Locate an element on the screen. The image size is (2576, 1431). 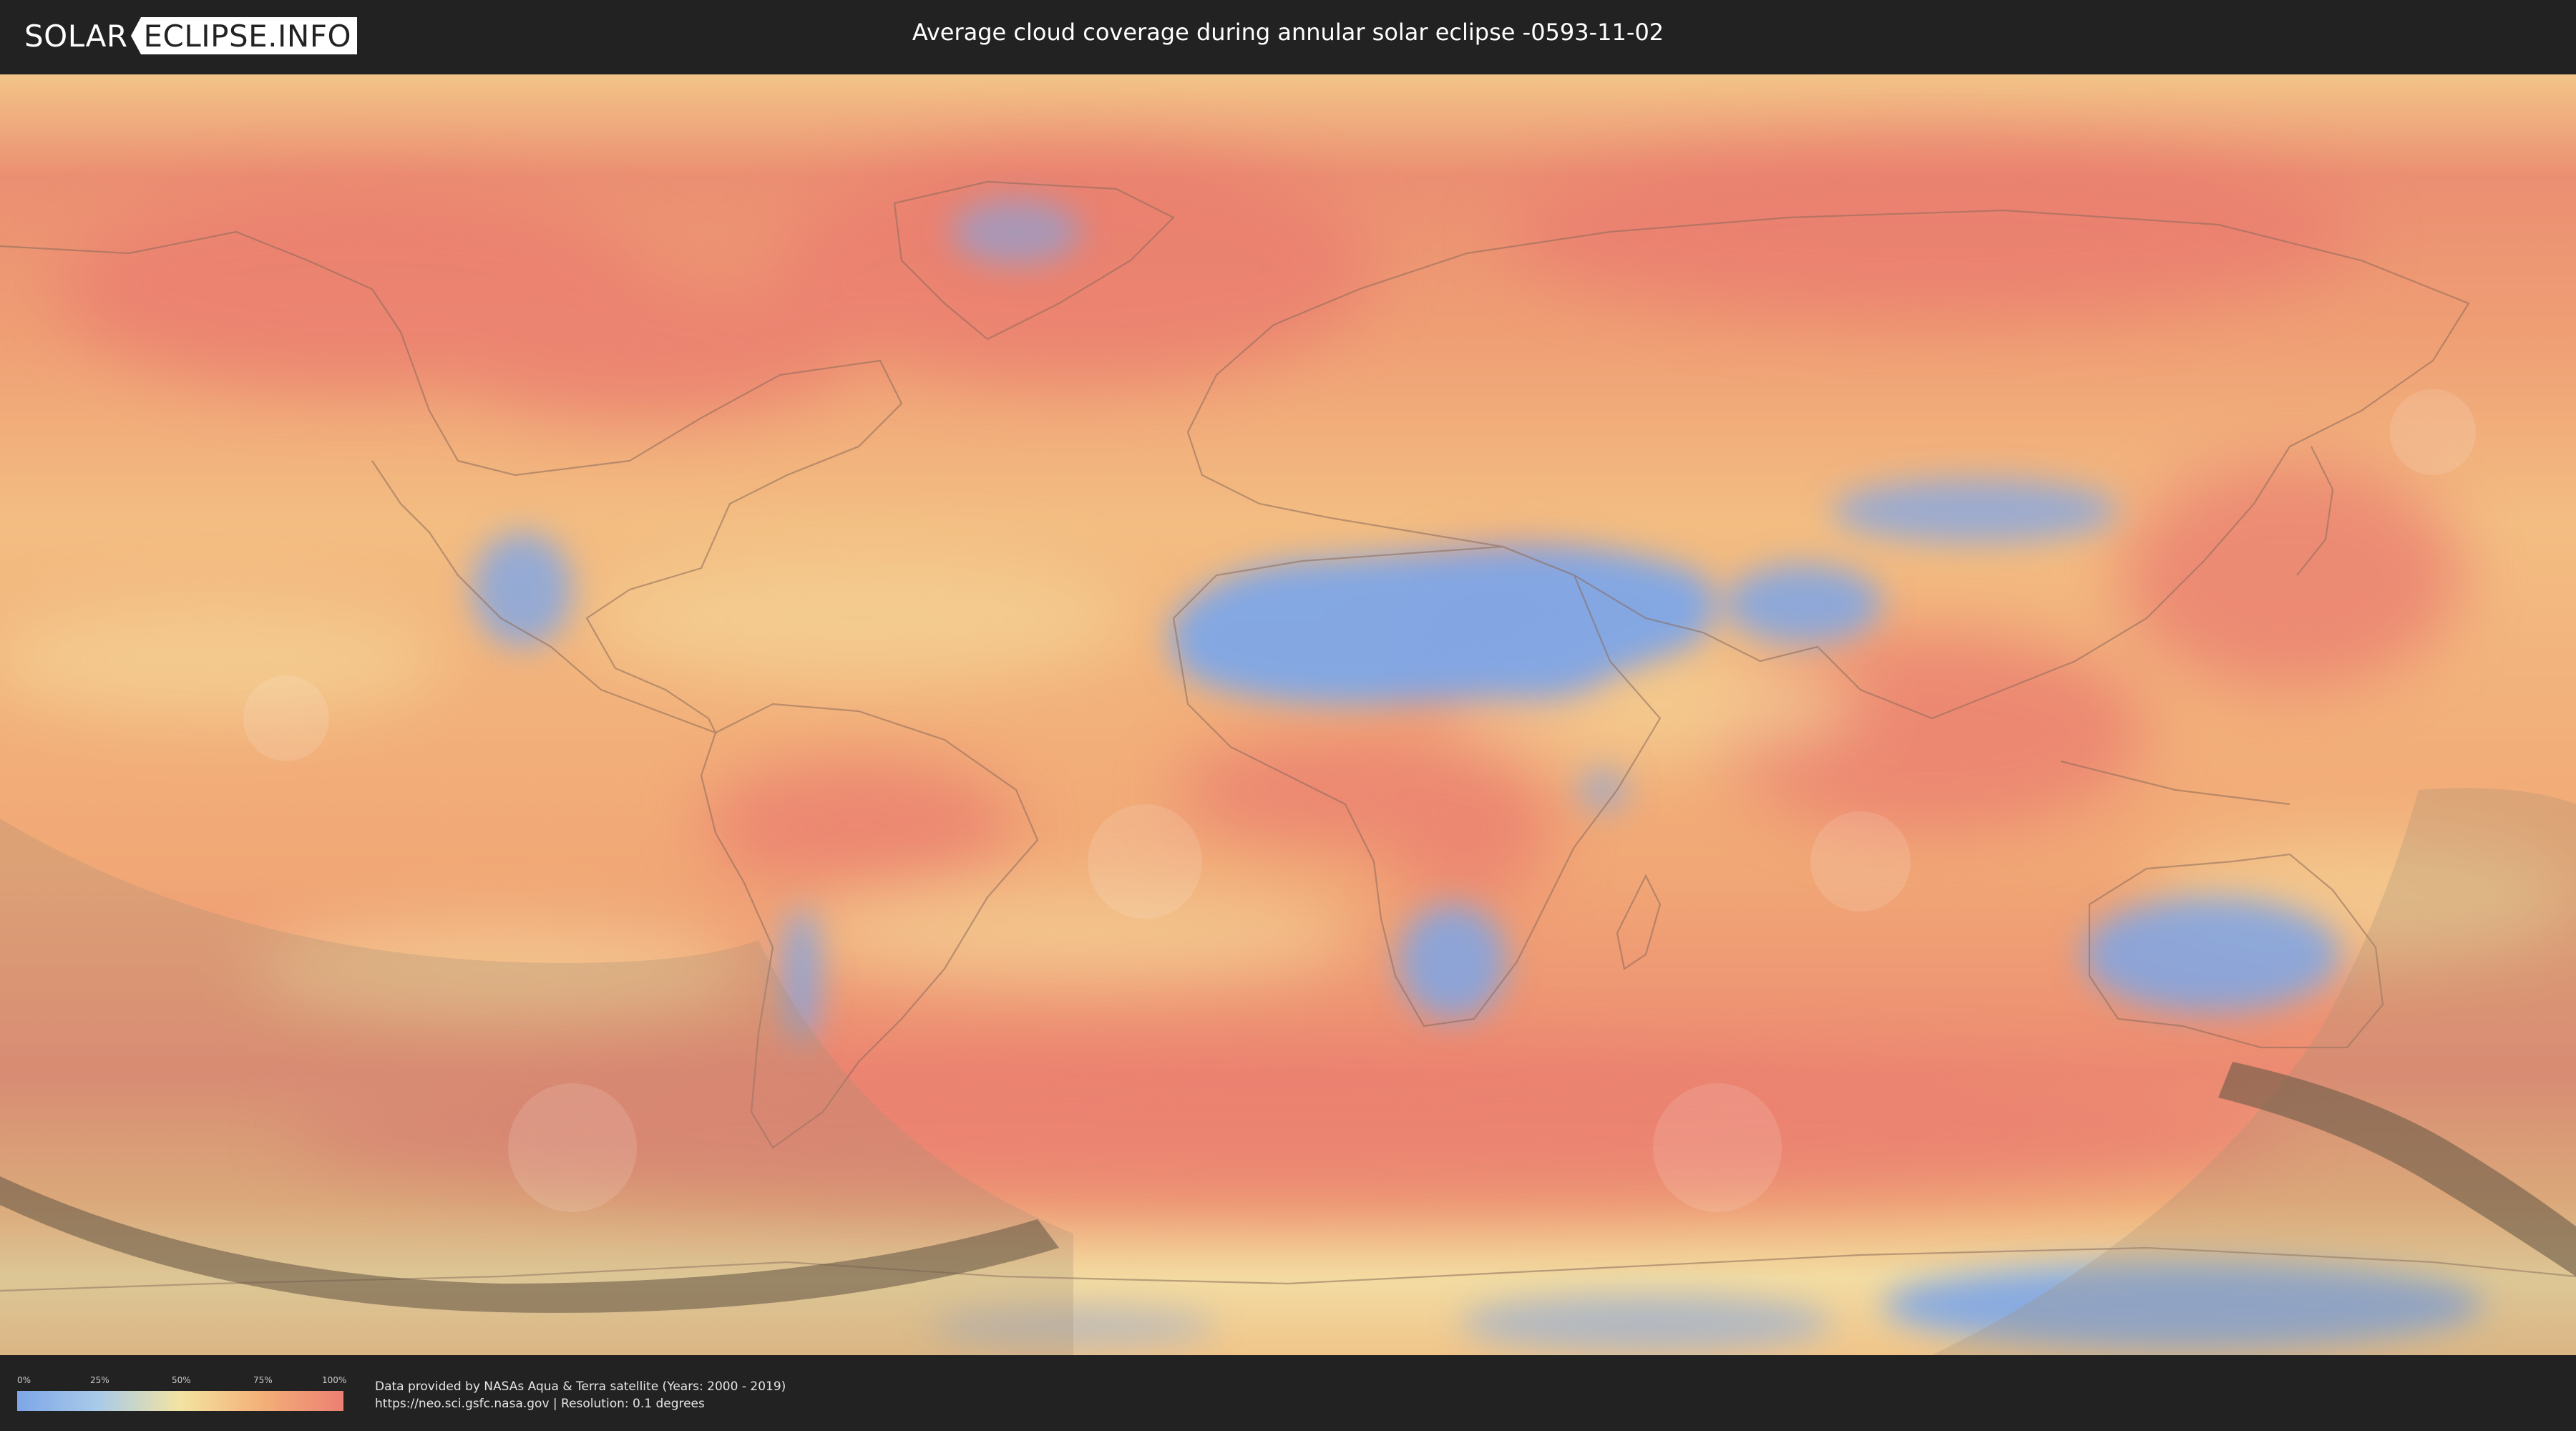
legend-tick-0: 0% is located at coordinates (24, 1380).